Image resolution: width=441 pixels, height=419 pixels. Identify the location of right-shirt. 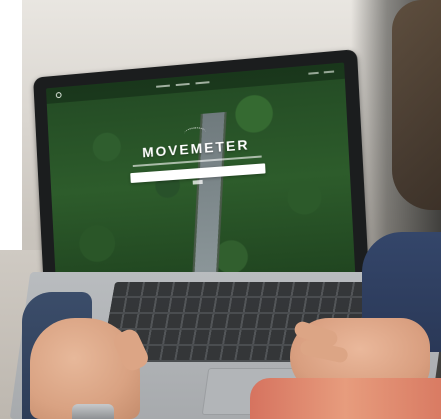
(345, 398).